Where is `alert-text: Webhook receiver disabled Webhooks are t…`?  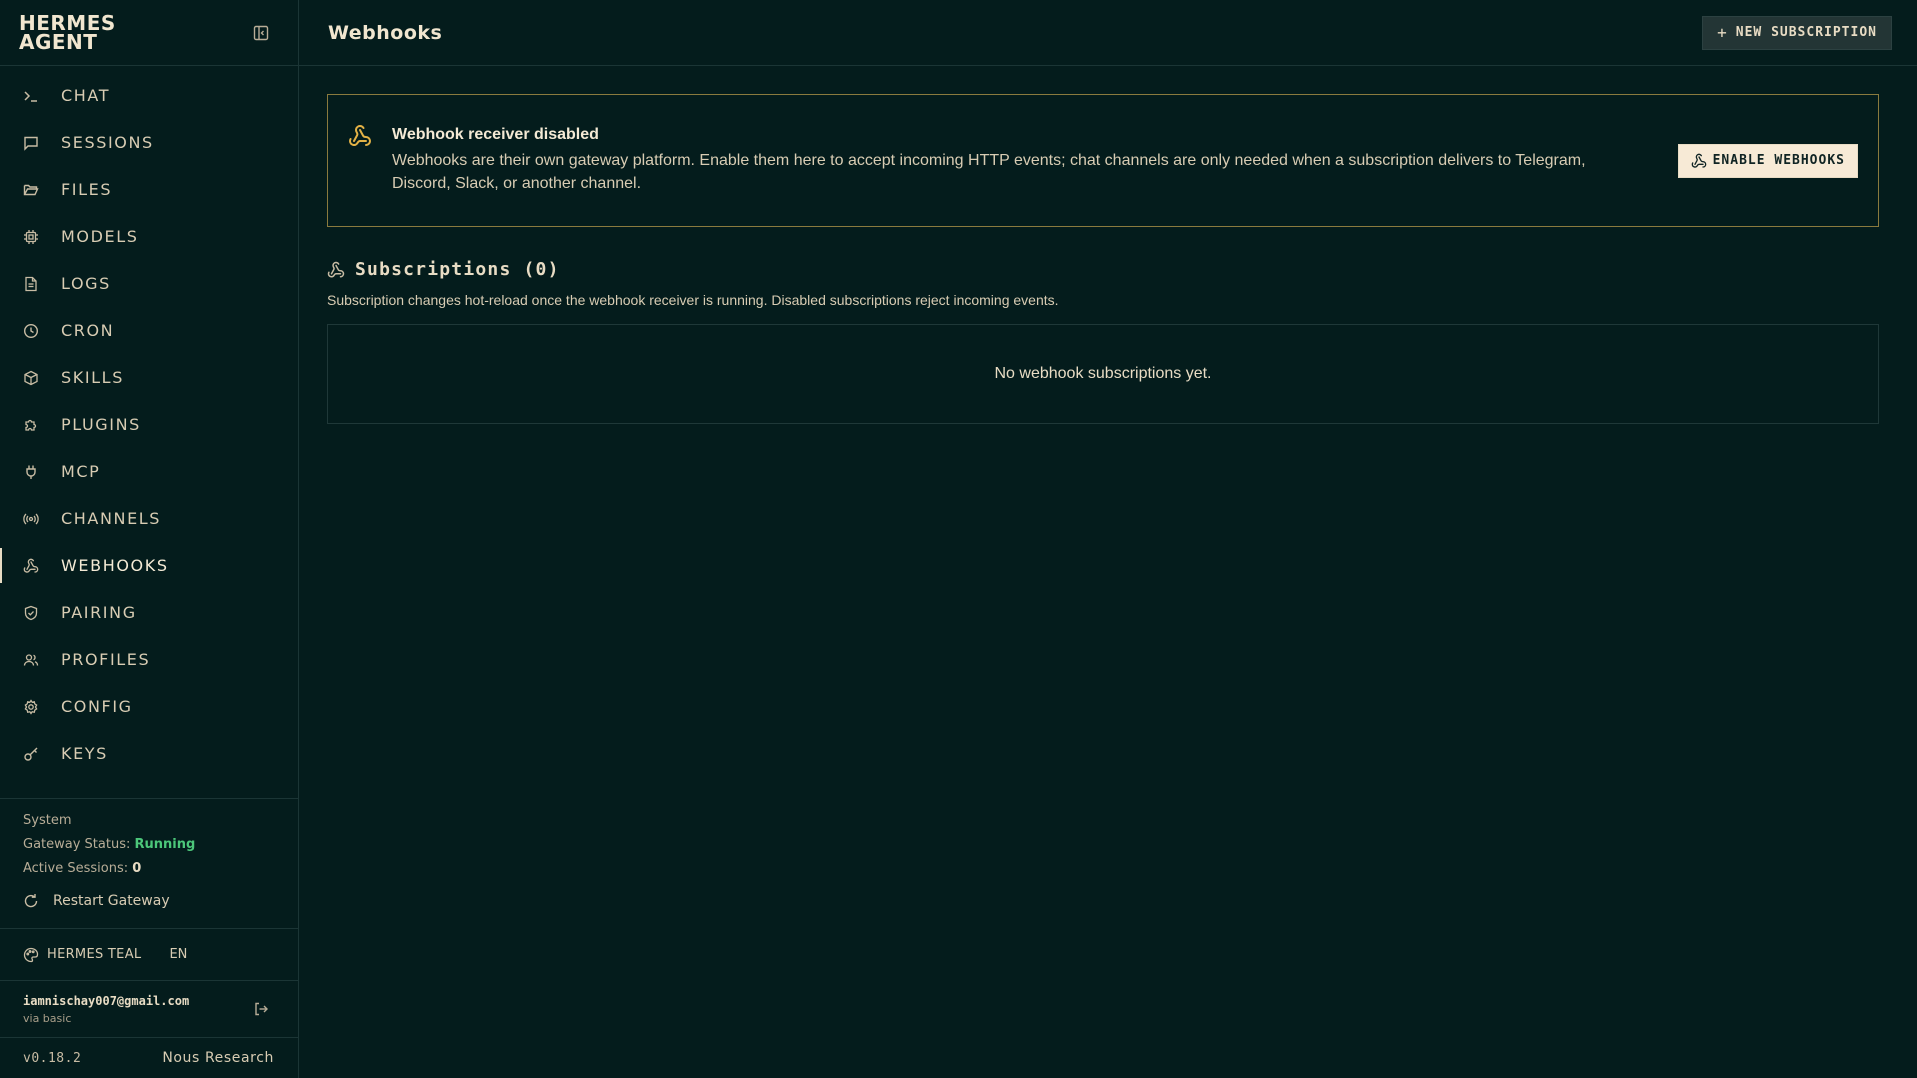
alert-text: Webhook receiver disabled Webhooks are t… is located at coordinates (1002, 160).